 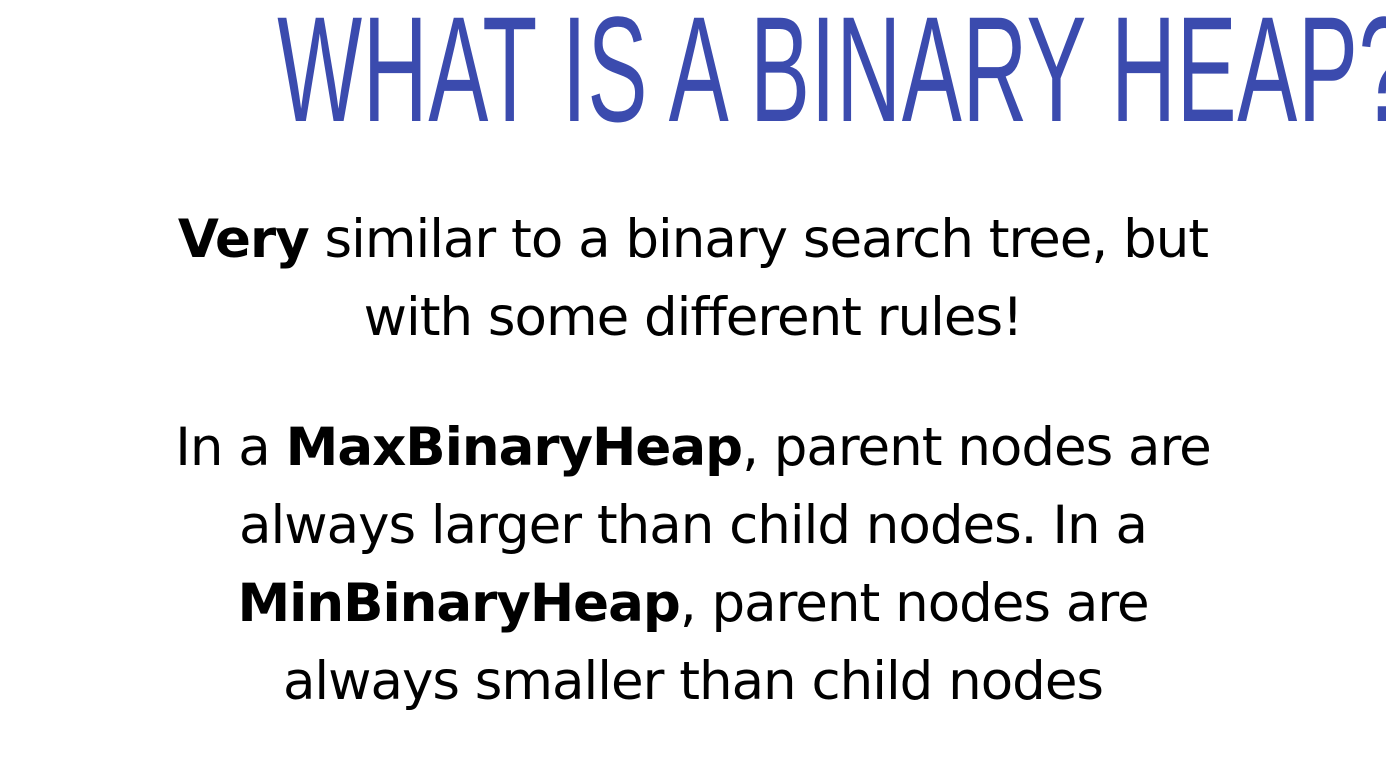 I want to click on intro-line-2: with some different rules!, so click(x=693, y=317).